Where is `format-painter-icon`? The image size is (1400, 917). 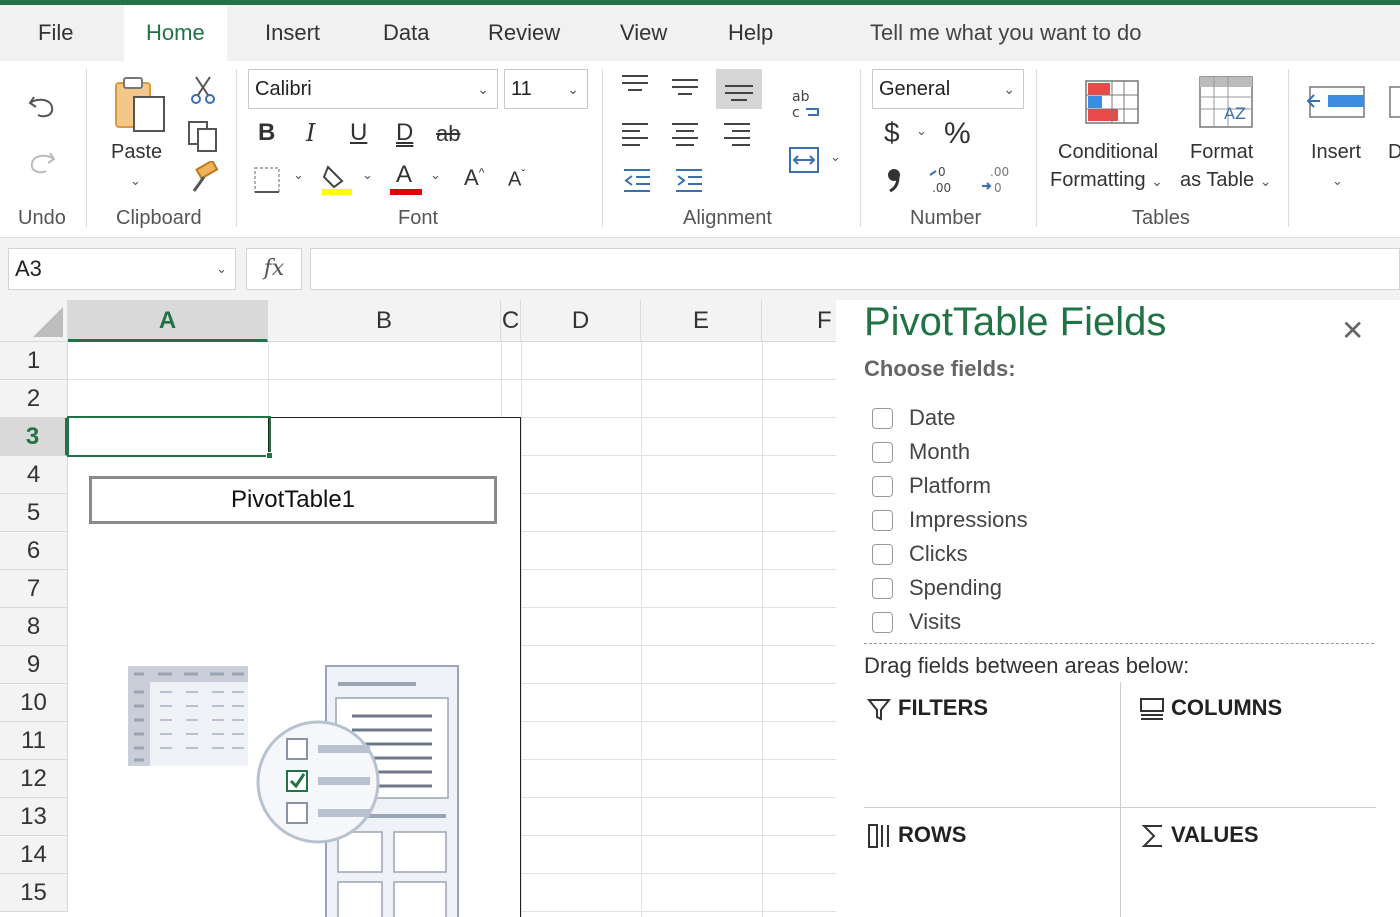
format-painter-icon is located at coordinates (203, 178).